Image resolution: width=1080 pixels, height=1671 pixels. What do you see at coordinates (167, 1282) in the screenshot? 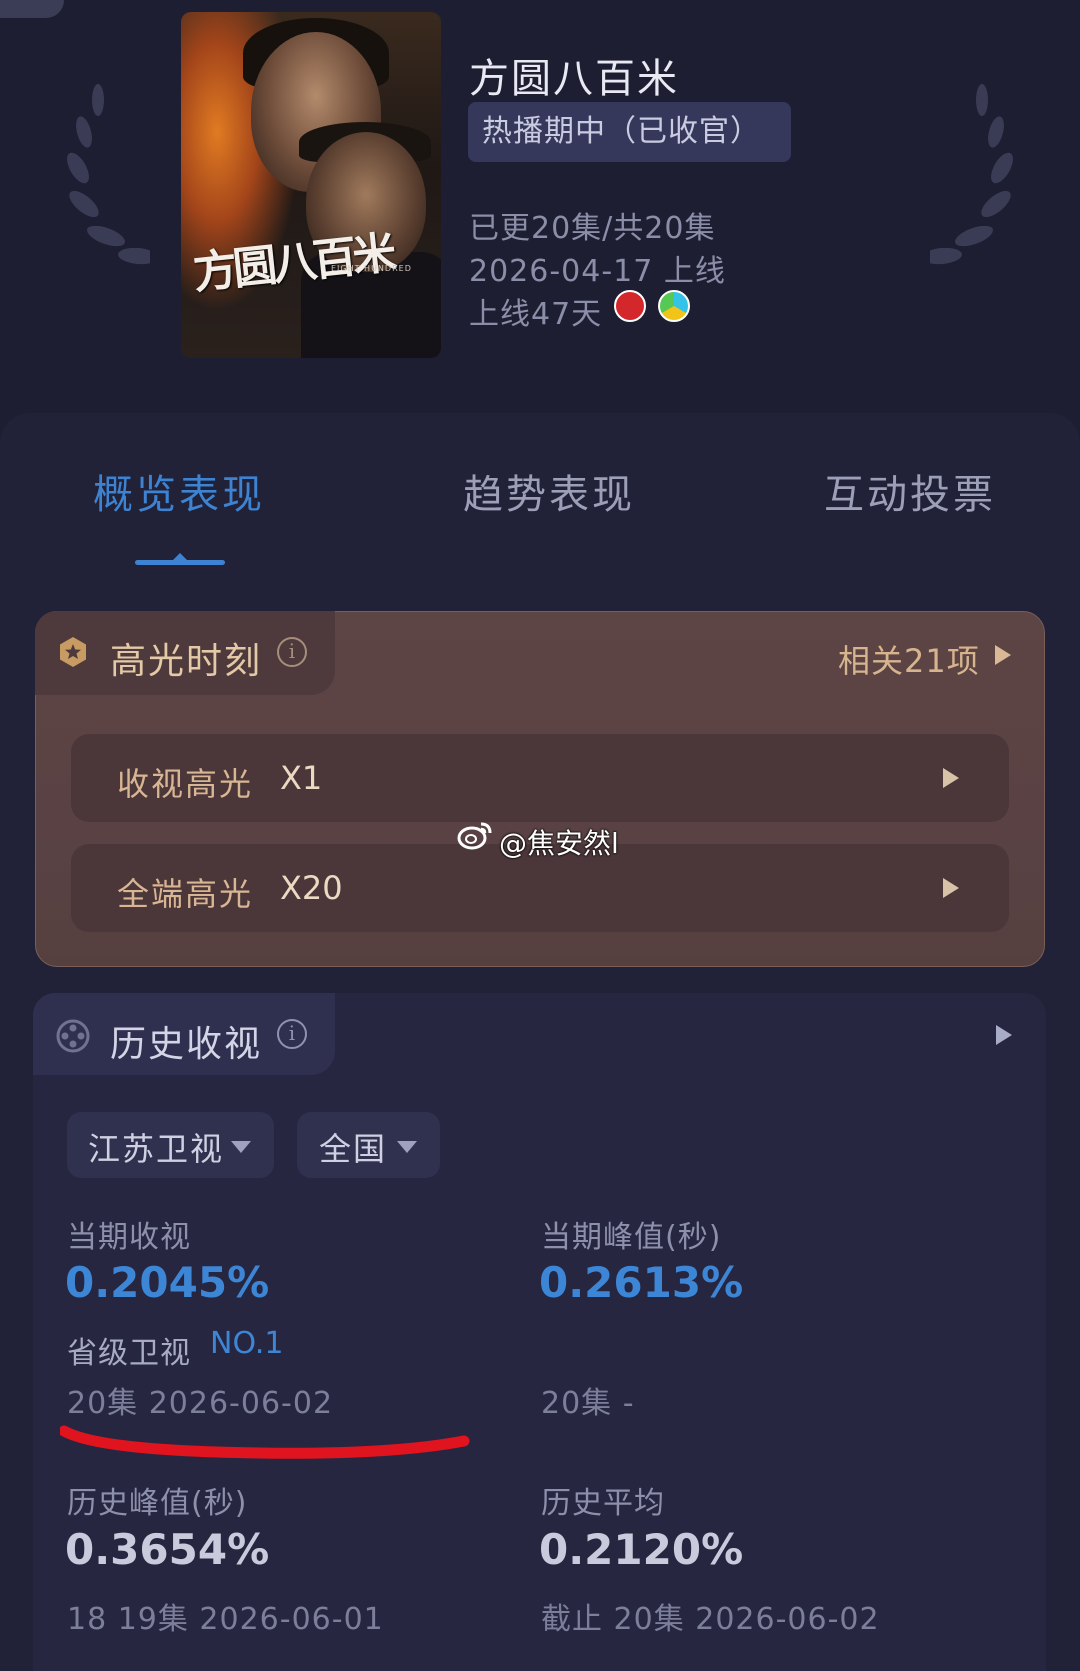
I see `current-rating-value: 0.2045%` at bounding box center [167, 1282].